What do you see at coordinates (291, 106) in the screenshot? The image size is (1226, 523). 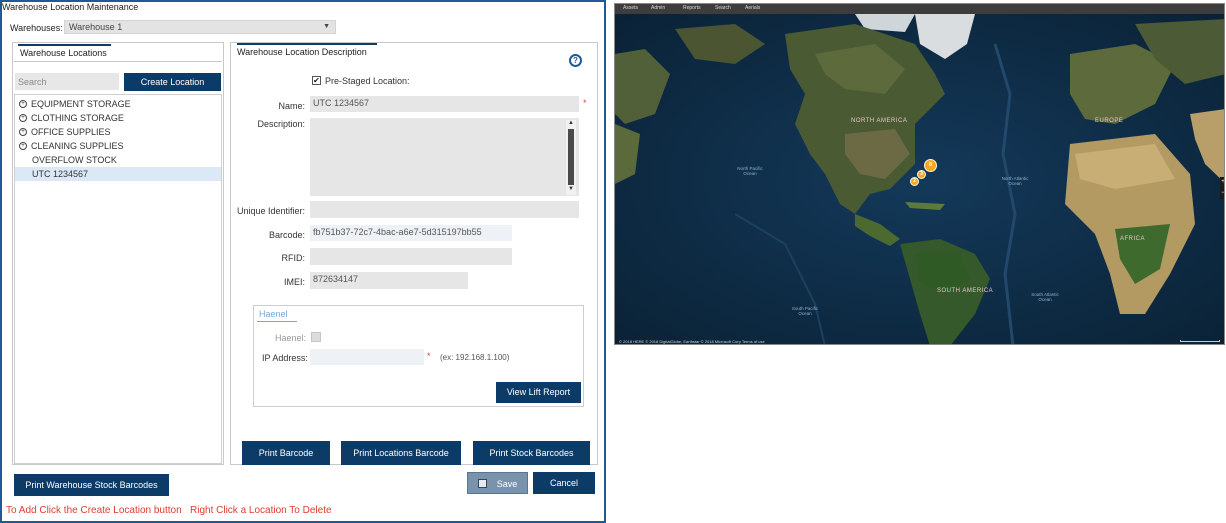 I see `name-label: Name:` at bounding box center [291, 106].